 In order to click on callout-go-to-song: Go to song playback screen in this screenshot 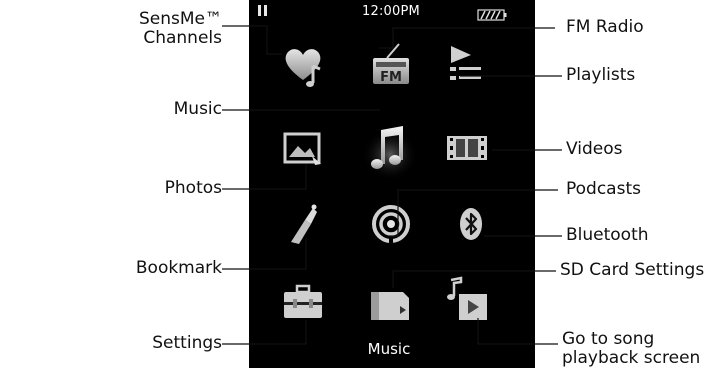, I will do `click(631, 349)`.